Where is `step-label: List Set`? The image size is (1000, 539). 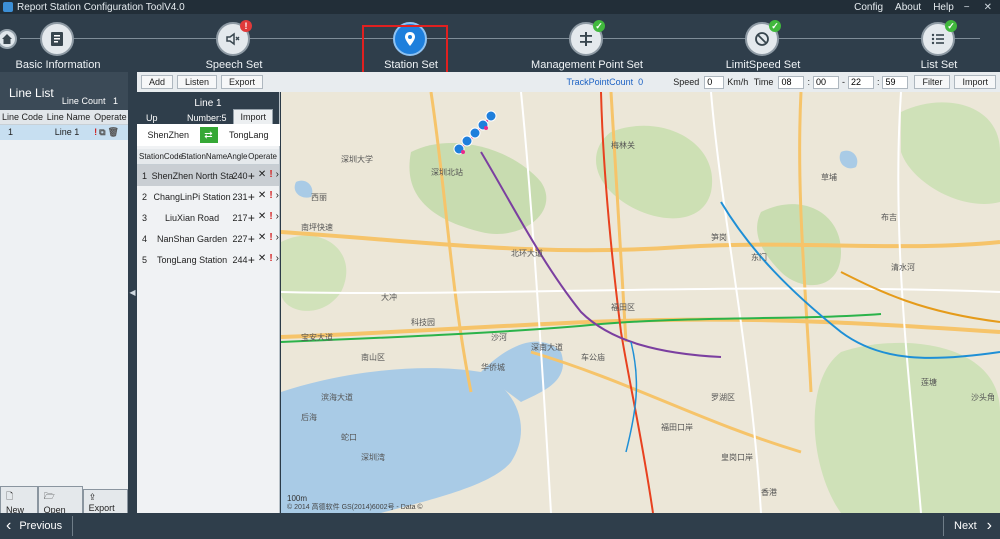
step-label: List Set is located at coordinates (939, 65).